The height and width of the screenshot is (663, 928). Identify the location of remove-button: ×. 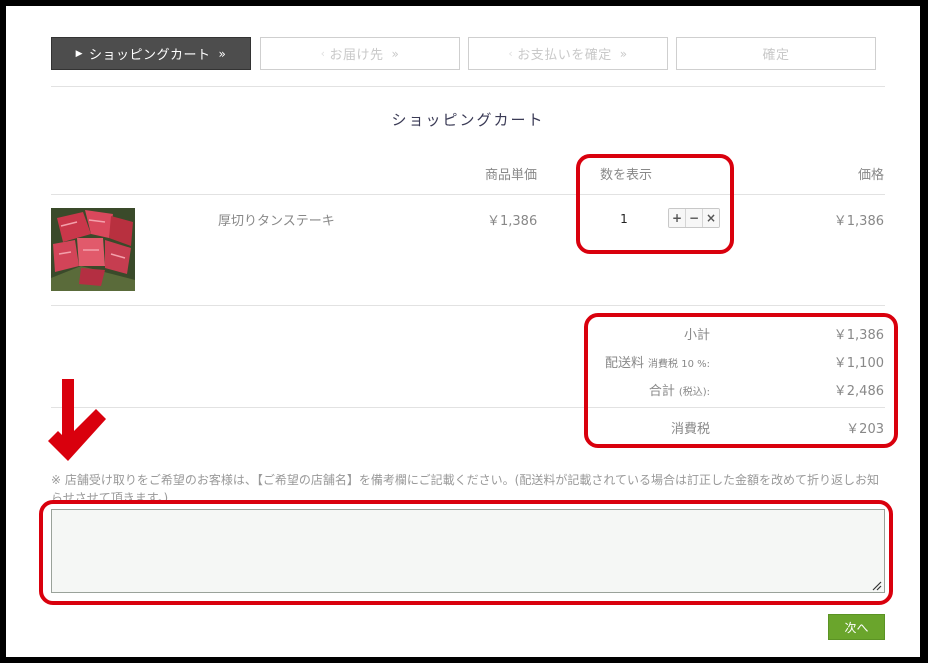
(711, 218).